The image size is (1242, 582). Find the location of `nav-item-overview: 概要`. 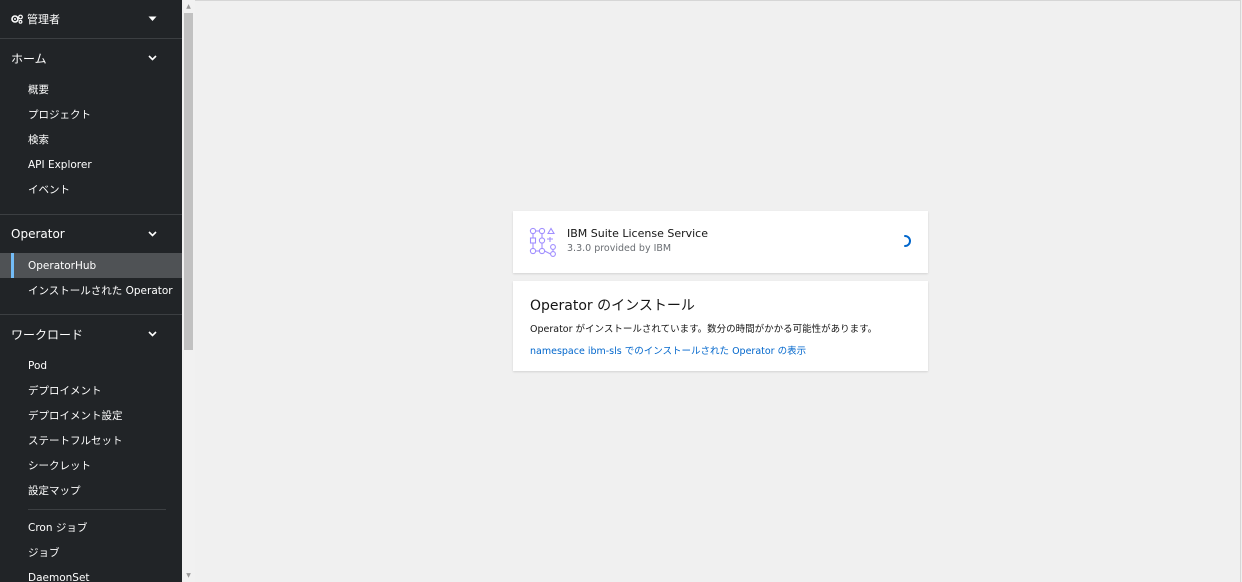

nav-item-overview: 概要 is located at coordinates (91, 89).